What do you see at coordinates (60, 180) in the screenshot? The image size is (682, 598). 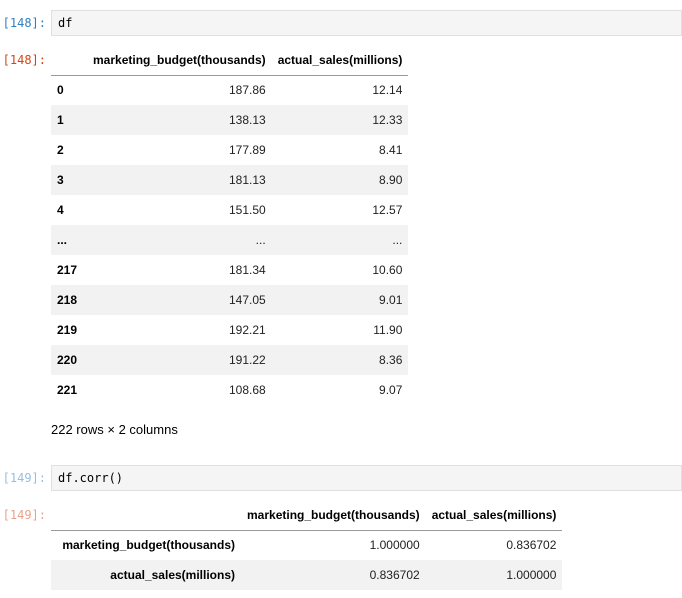 I see `row-index: 3` at bounding box center [60, 180].